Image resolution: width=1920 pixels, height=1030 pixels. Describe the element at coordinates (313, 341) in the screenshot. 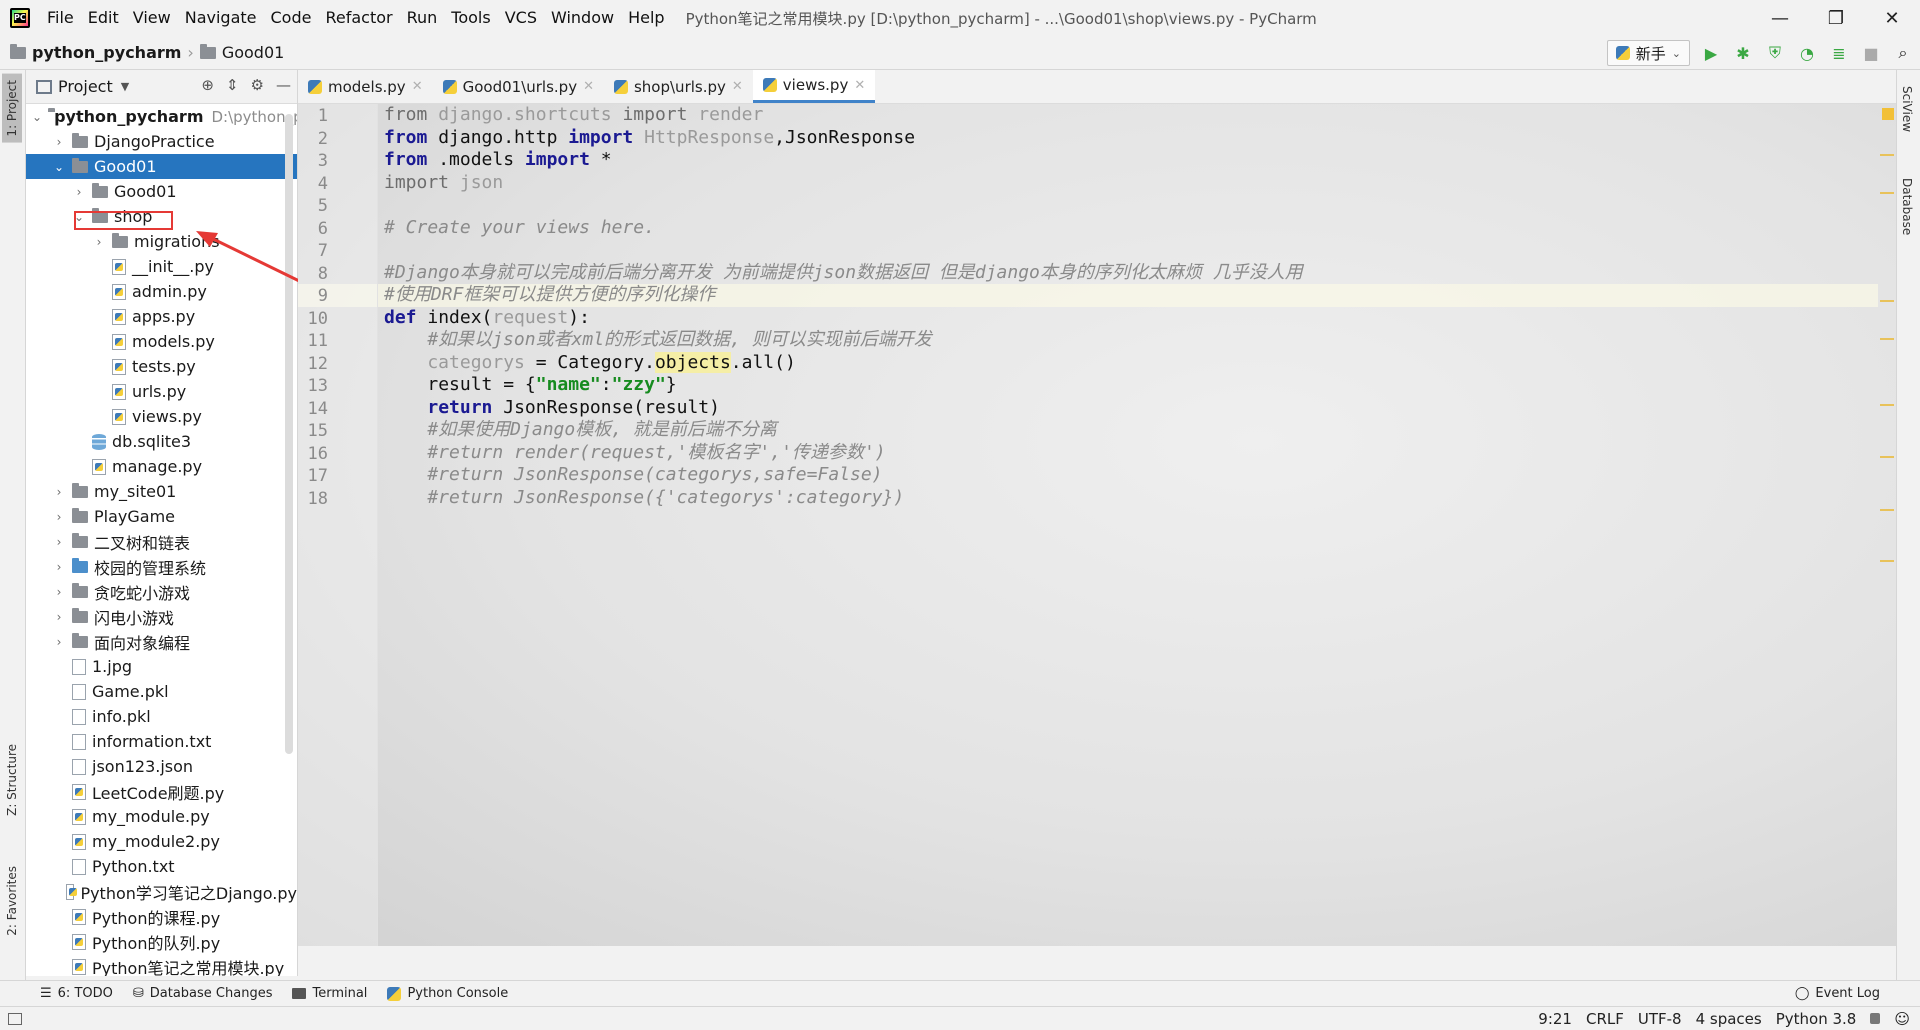

I see `line-number: 11` at that location.